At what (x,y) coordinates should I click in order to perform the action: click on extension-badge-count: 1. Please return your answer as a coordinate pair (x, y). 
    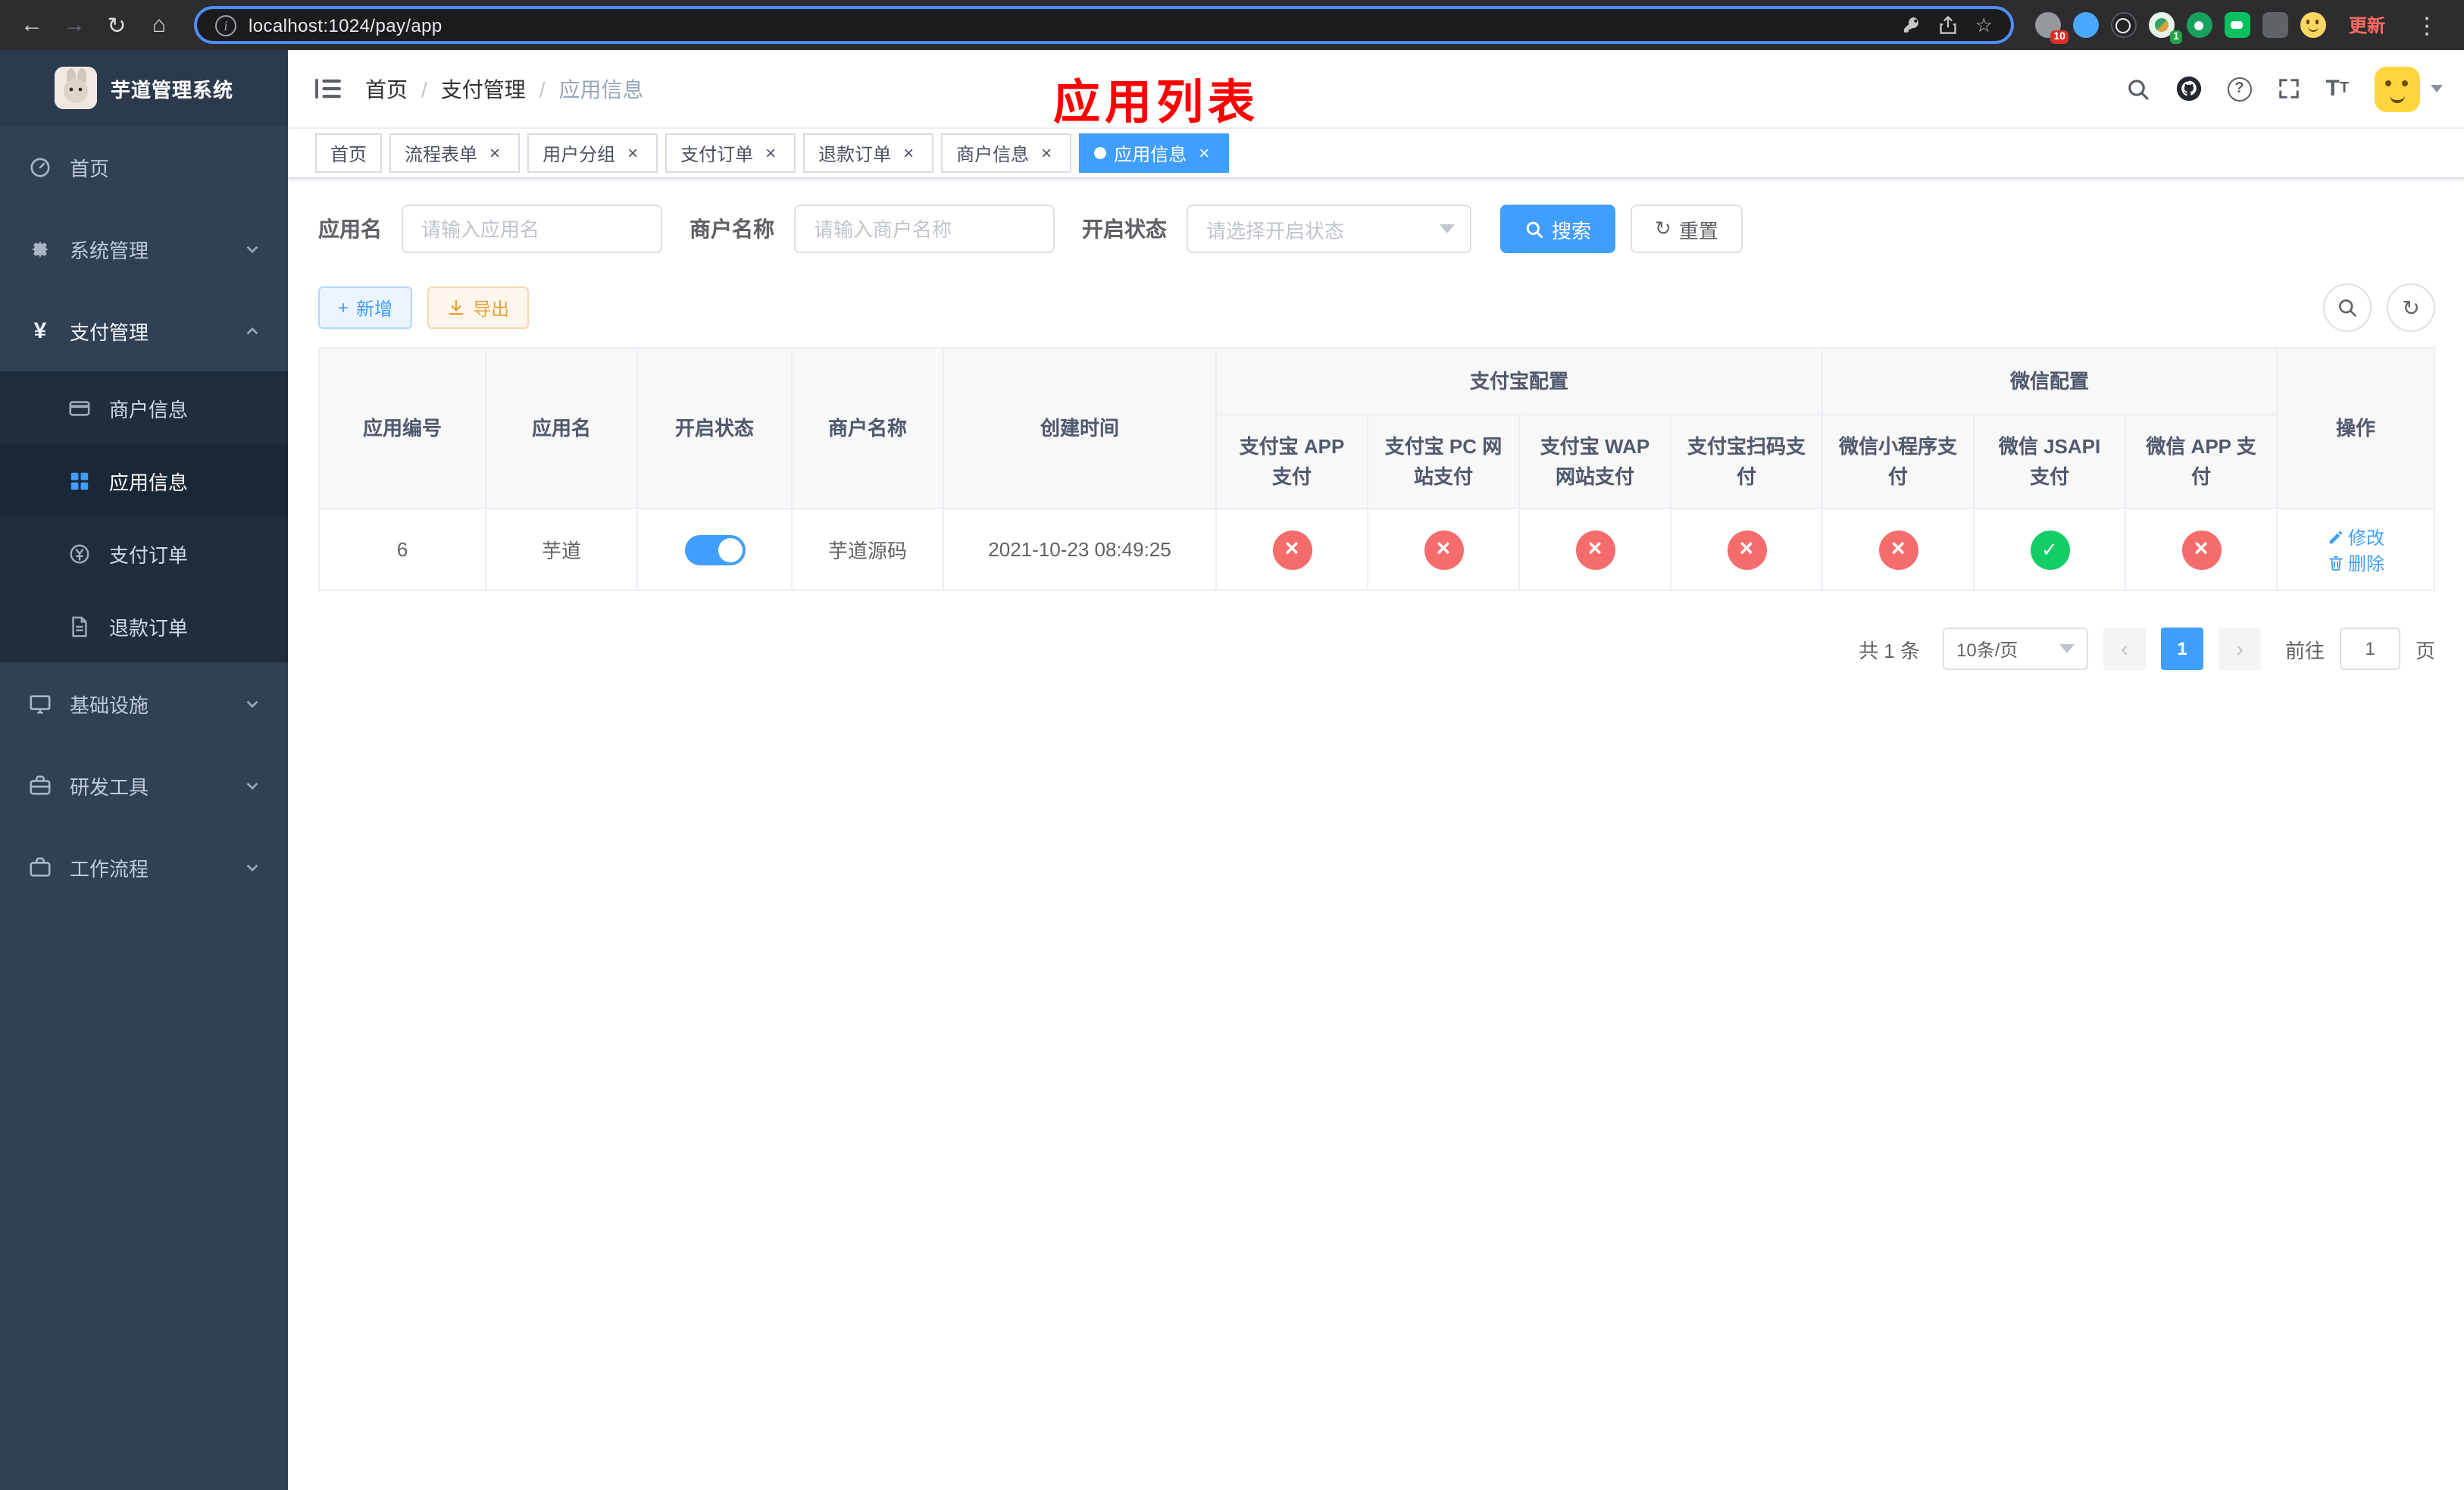
    Looking at the image, I should click on (2176, 37).